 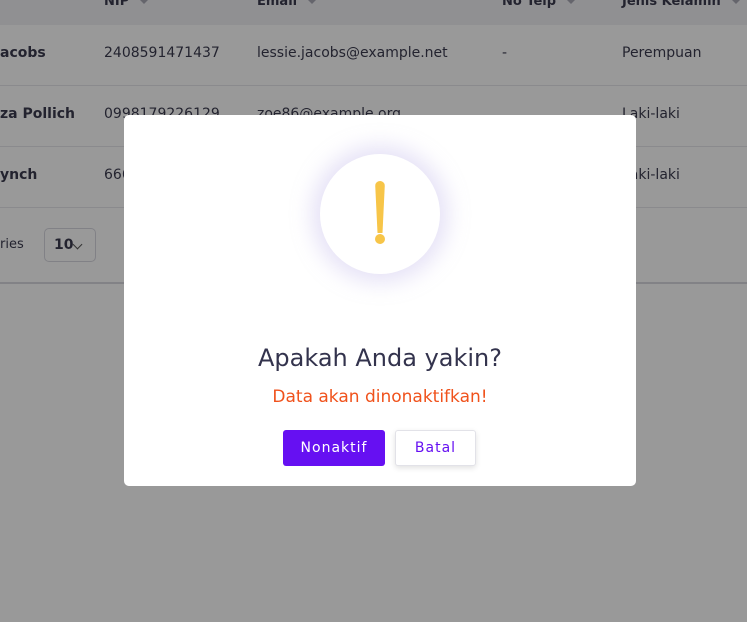 I want to click on warning-icon, so click(x=380, y=214).